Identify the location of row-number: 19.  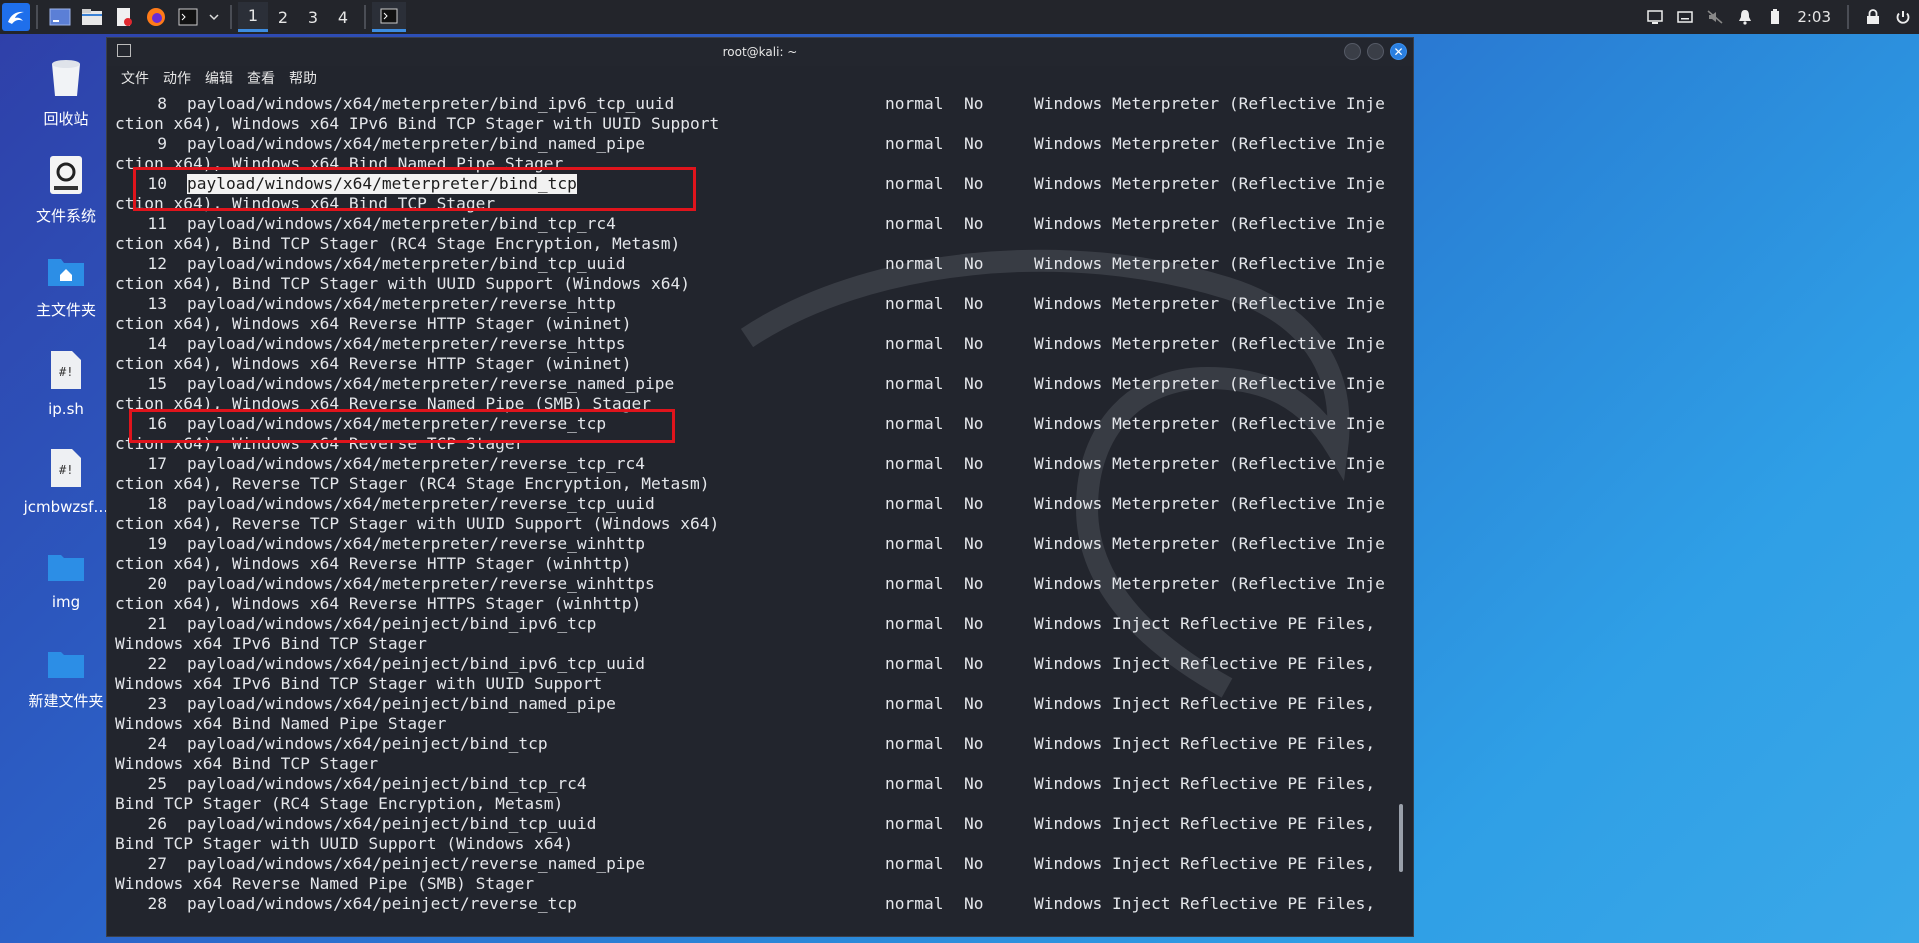
(157, 543).